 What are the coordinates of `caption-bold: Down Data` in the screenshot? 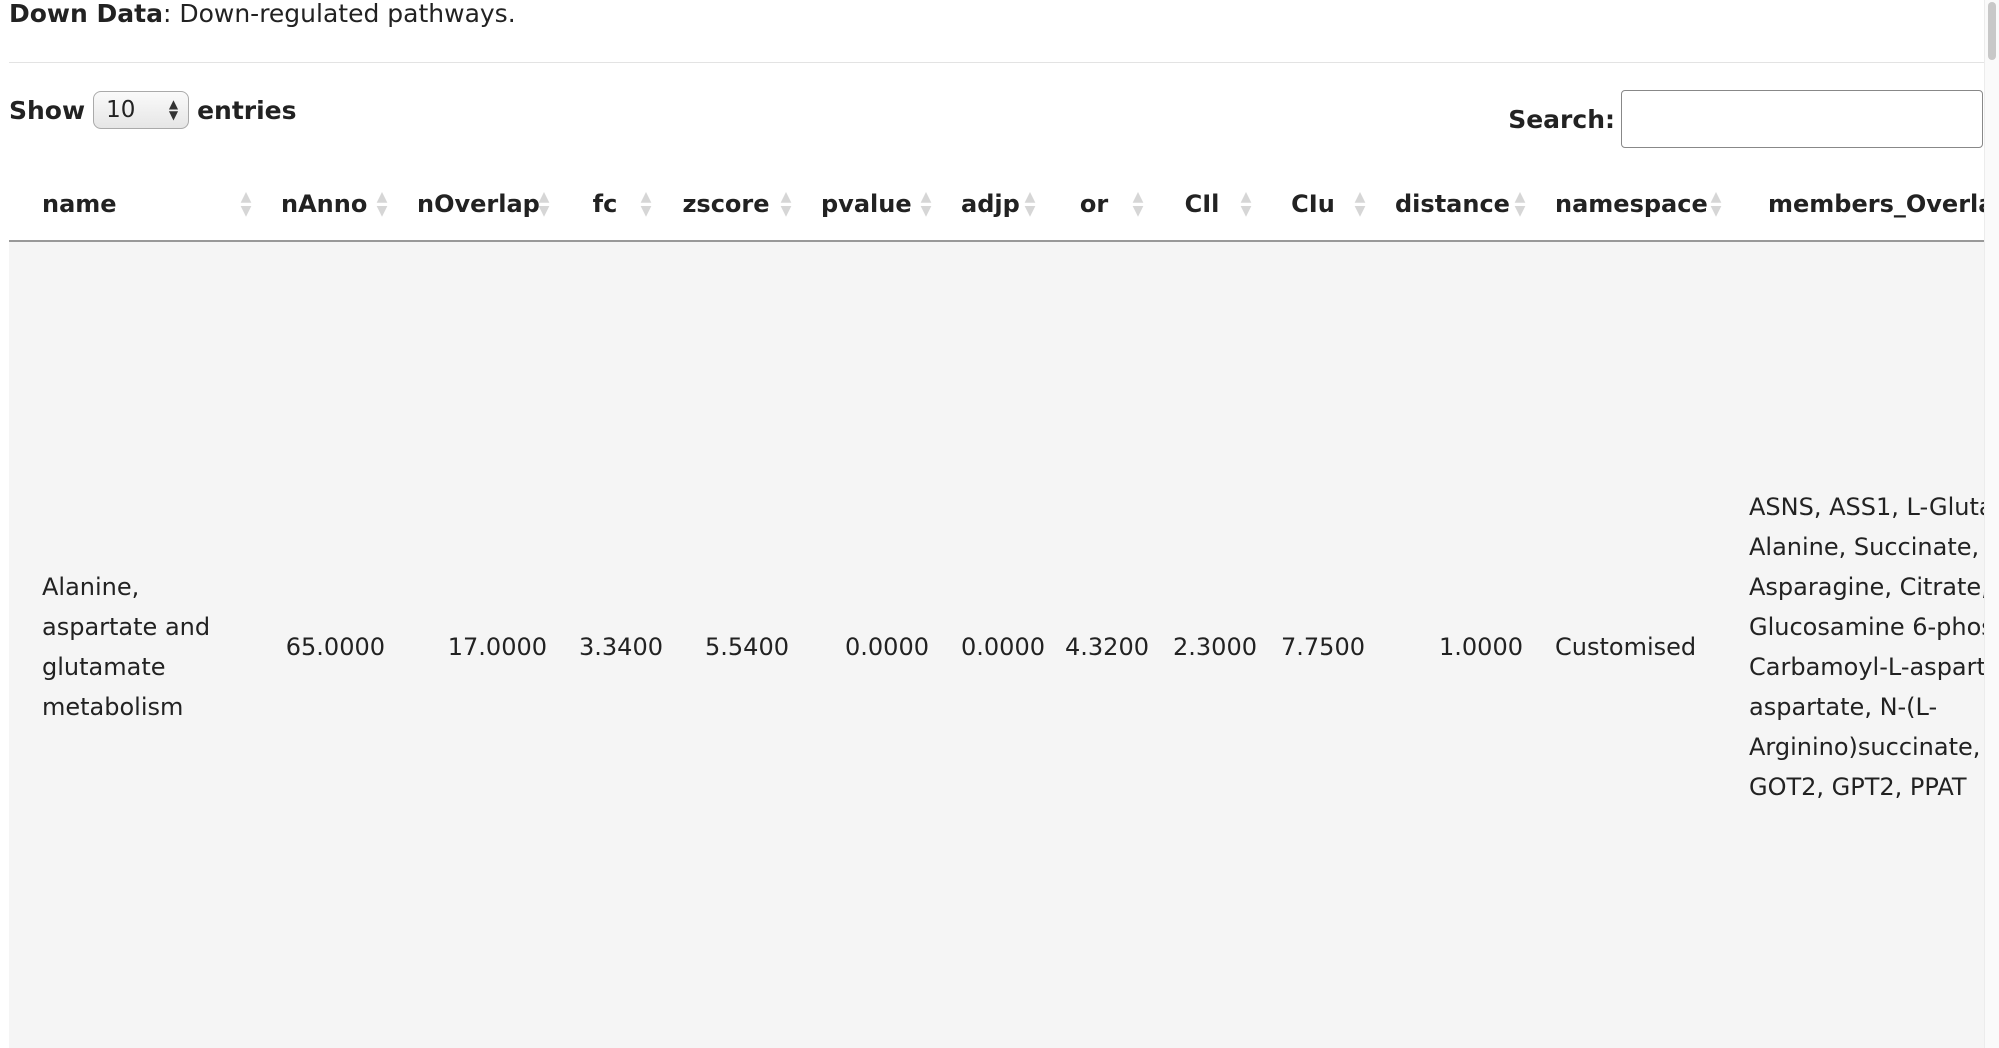 It's located at (86, 14).